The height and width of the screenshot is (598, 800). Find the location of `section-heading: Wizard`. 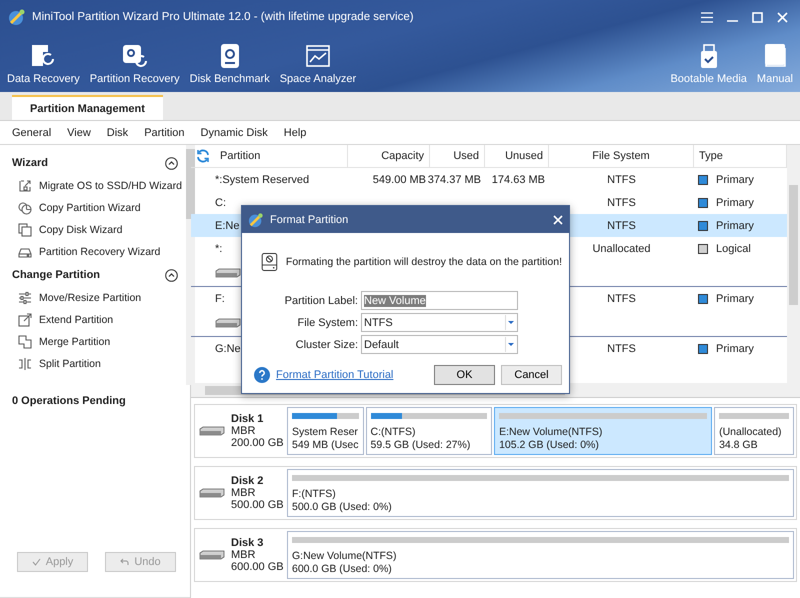

section-heading: Wizard is located at coordinates (30, 163).